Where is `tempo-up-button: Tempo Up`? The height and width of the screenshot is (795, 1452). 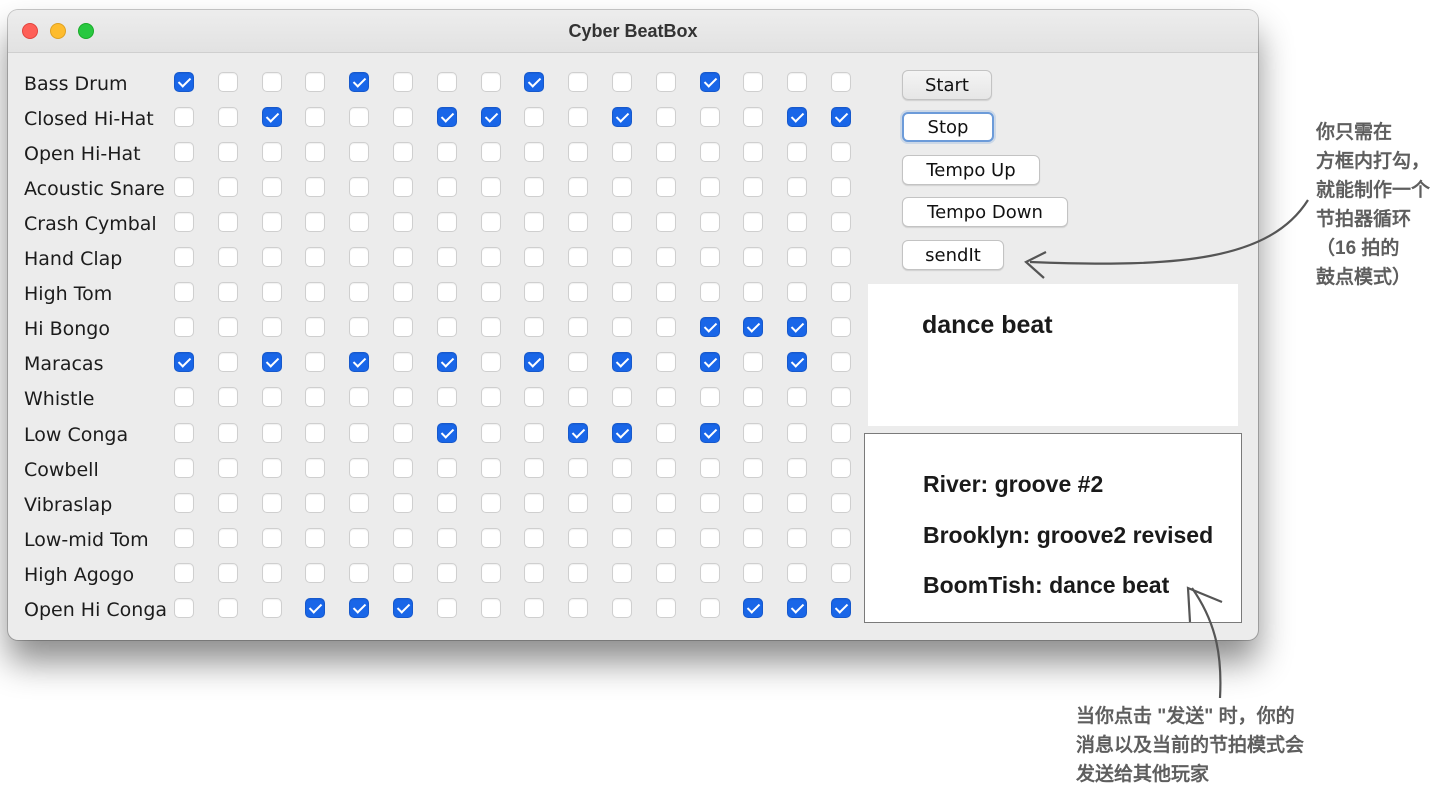 tempo-up-button: Tempo Up is located at coordinates (971, 170).